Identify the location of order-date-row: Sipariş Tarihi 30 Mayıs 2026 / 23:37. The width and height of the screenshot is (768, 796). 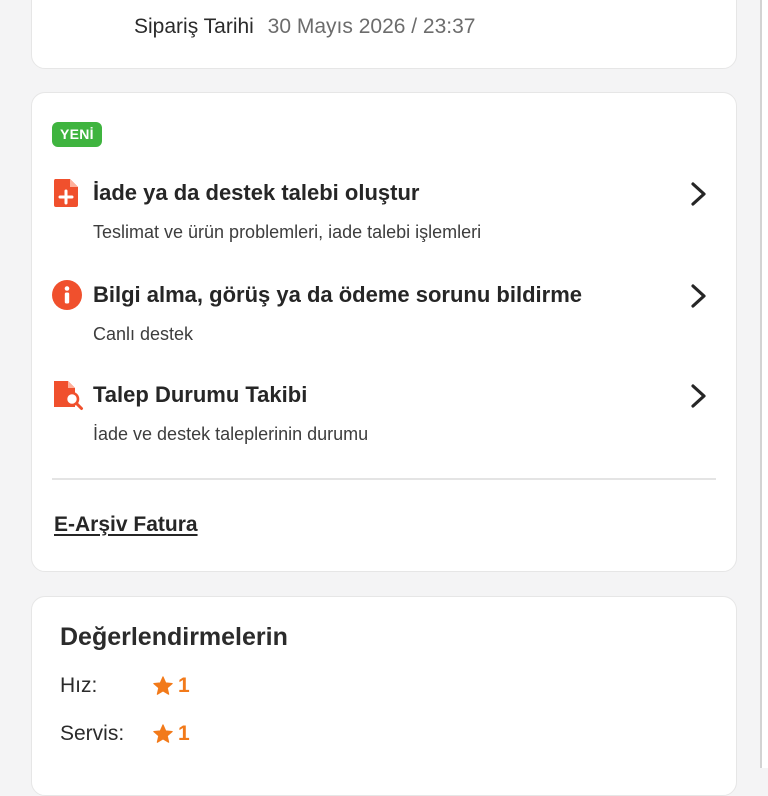
(304, 27).